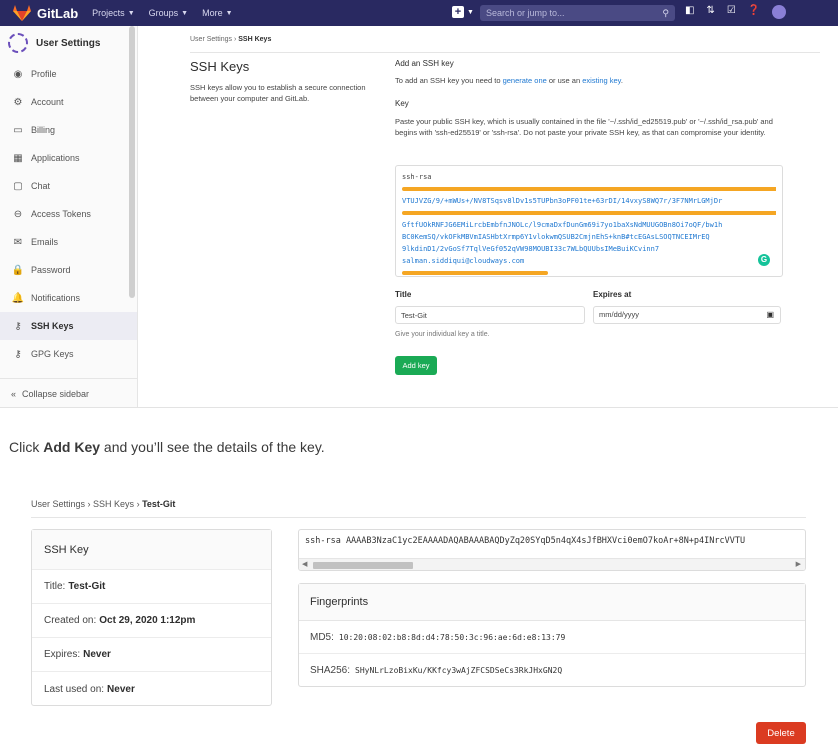 The image size is (838, 755). What do you see at coordinates (754, 12) in the screenshot?
I see `help-icon: ❓` at bounding box center [754, 12].